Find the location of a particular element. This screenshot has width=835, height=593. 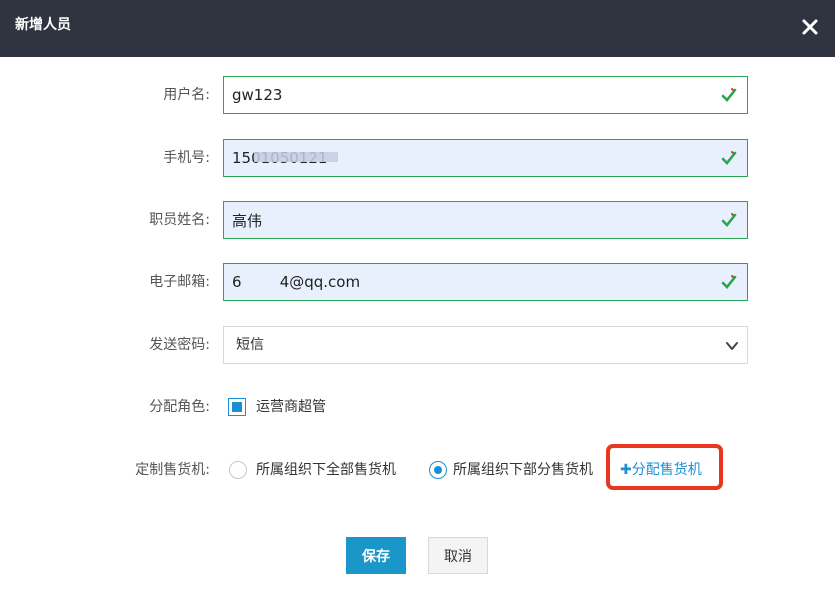

chevron-down-icon is located at coordinates (732, 346).